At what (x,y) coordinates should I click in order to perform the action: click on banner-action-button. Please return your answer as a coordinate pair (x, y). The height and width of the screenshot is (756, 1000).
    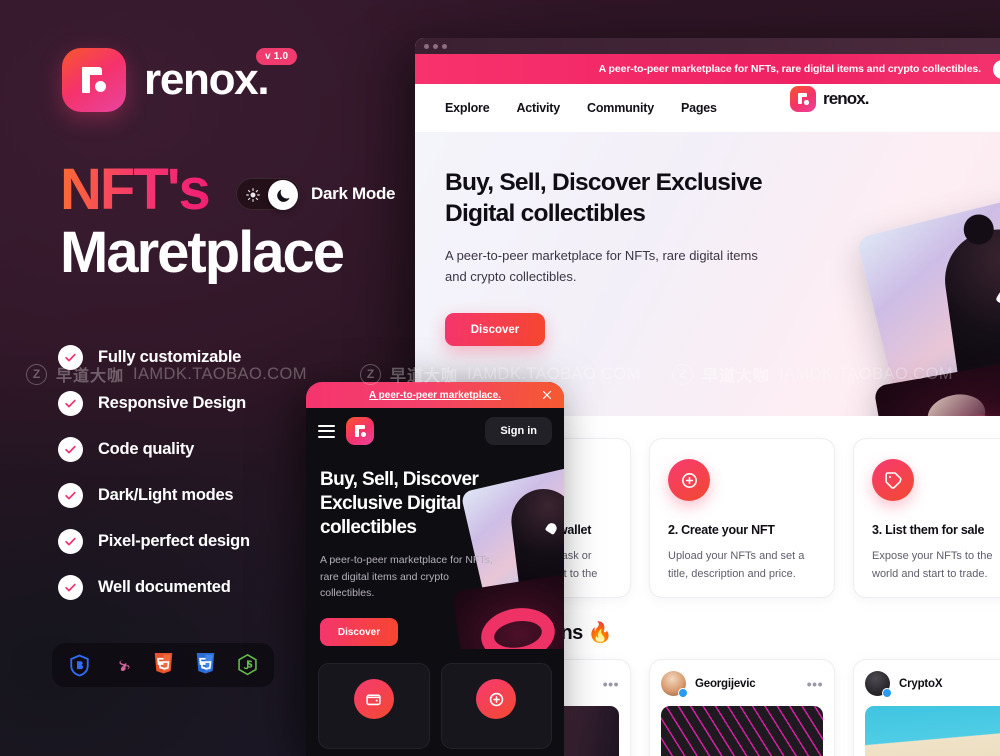
    Looking at the image, I should click on (996, 69).